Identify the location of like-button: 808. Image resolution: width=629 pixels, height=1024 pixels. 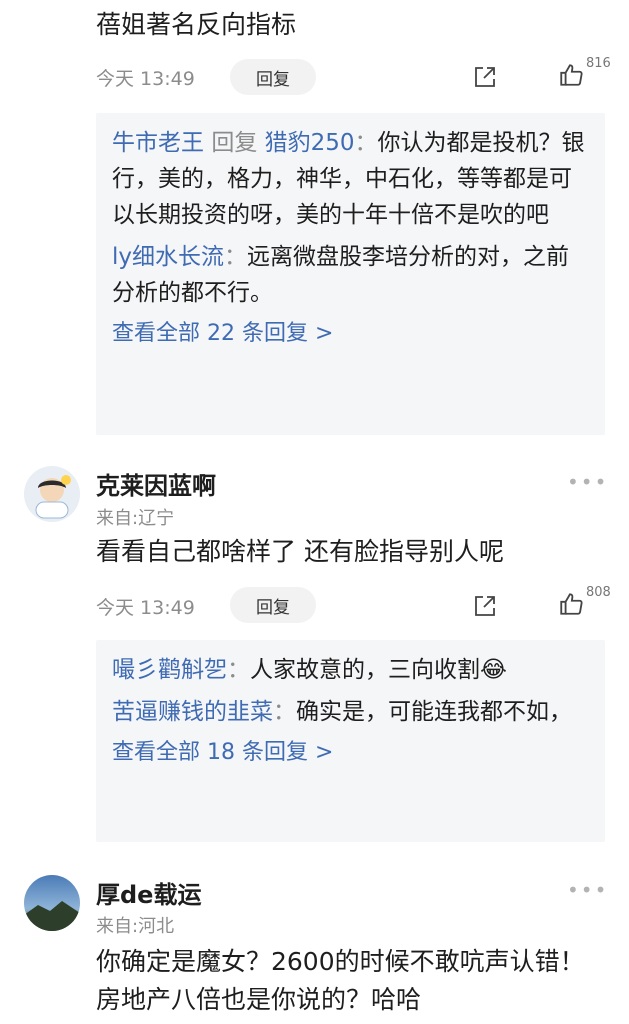
(584, 601).